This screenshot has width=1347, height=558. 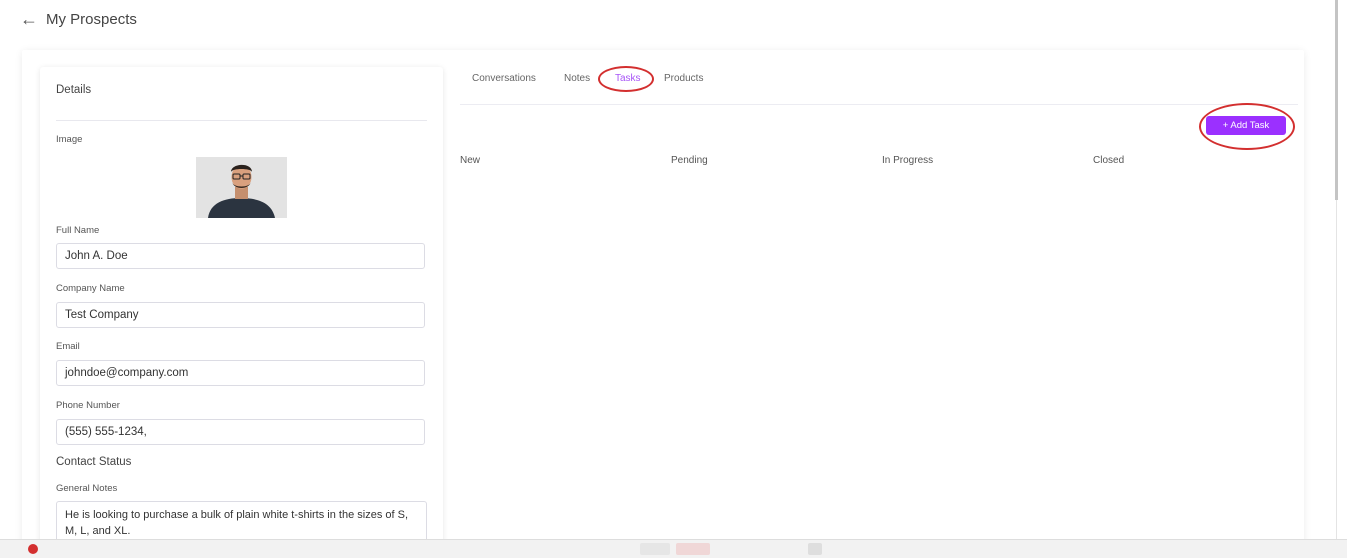 I want to click on status-dot, so click(x=33, y=549).